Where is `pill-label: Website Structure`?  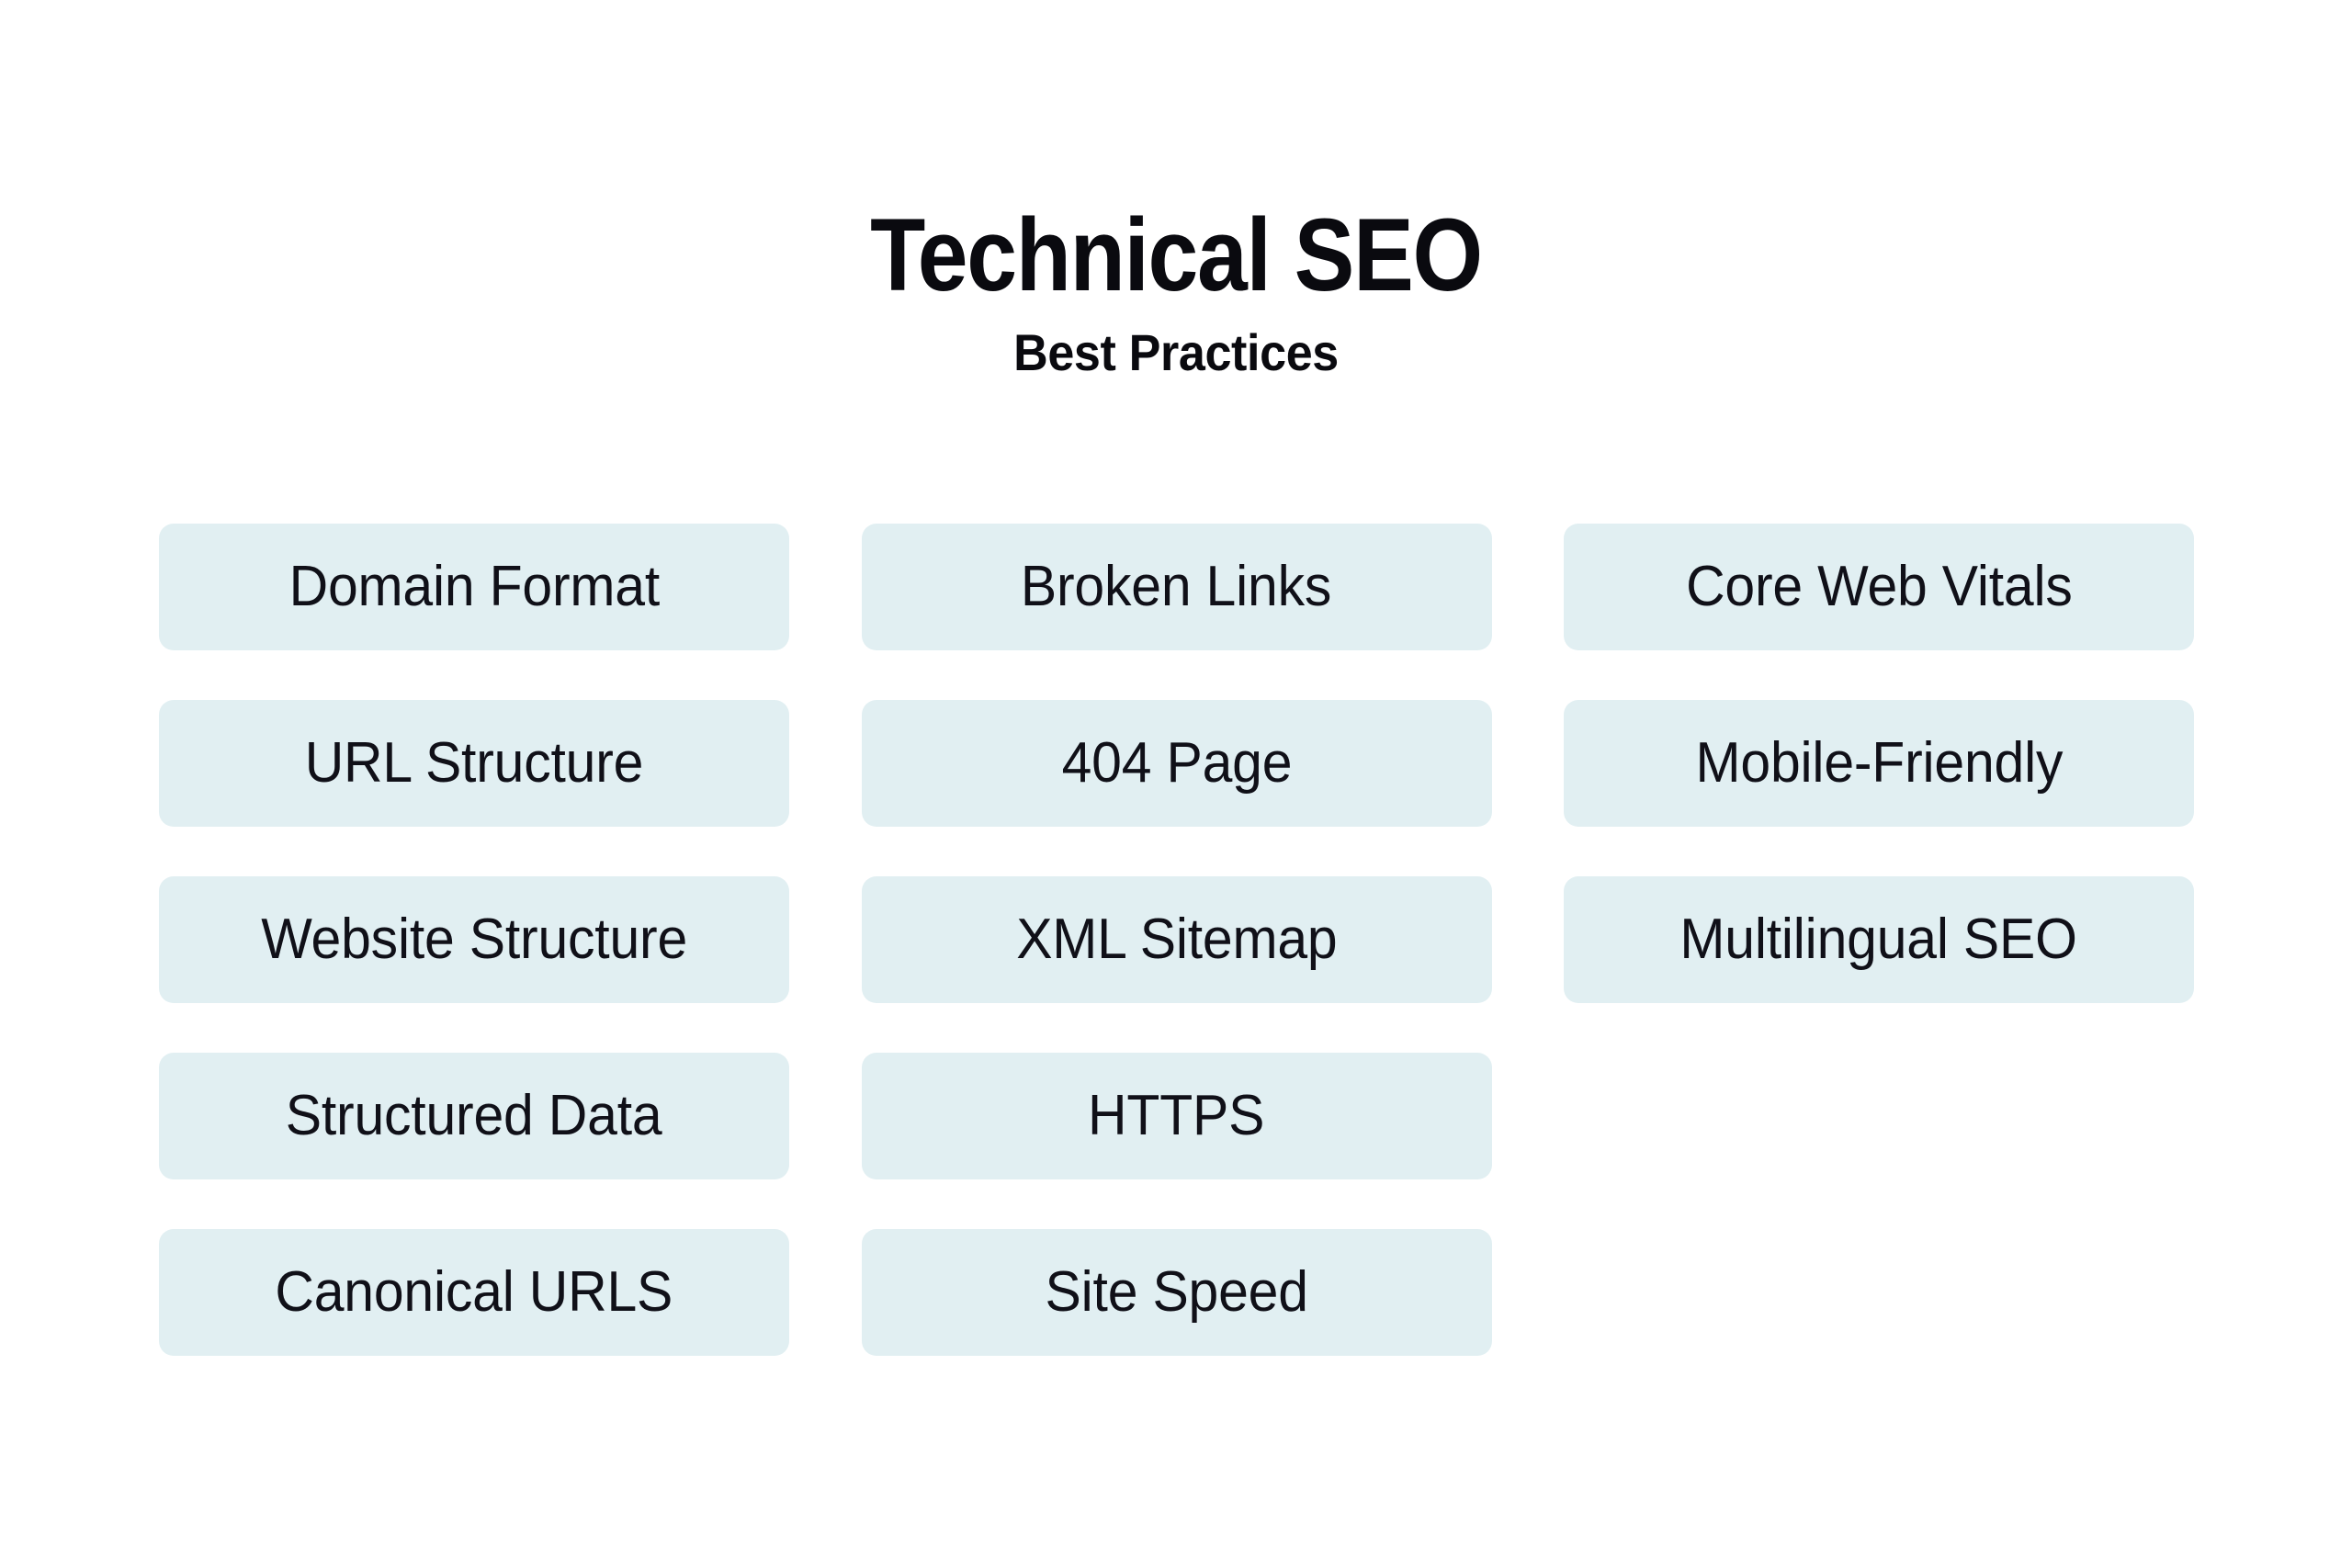 pill-label: Website Structure is located at coordinates (474, 939).